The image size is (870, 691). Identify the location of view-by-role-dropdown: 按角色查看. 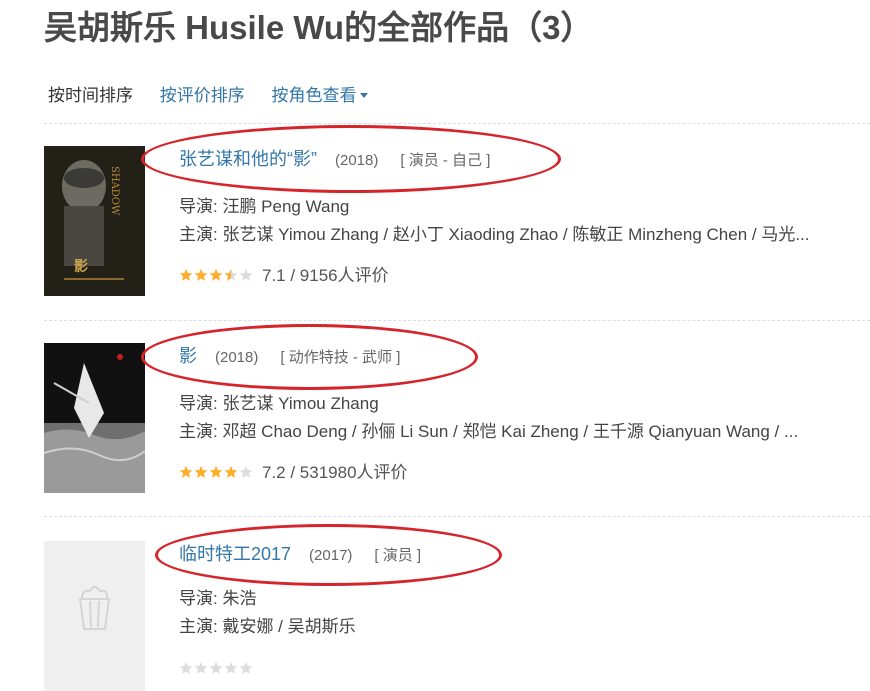
(320, 95).